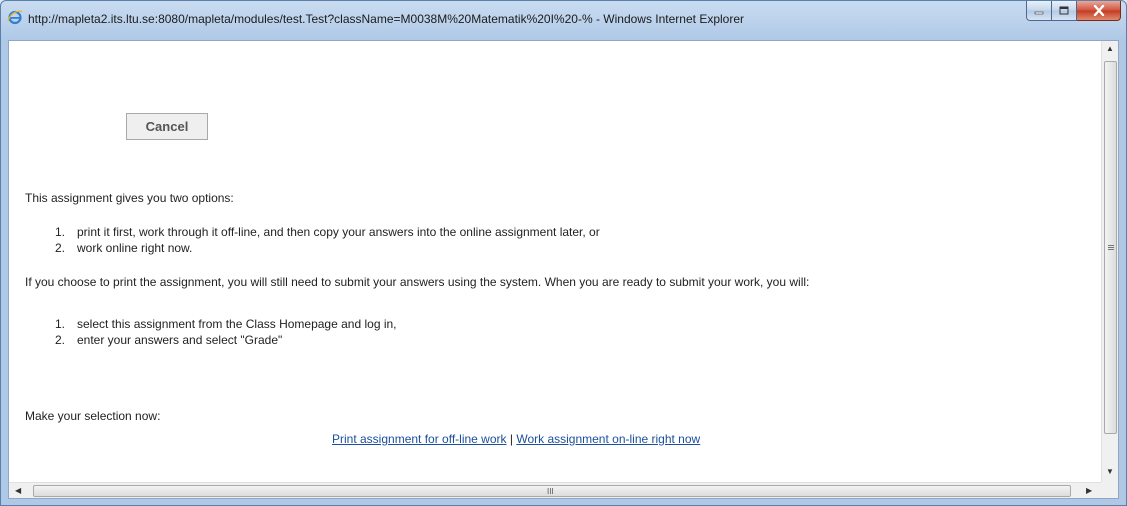 The width and height of the screenshot is (1127, 506). What do you see at coordinates (18, 490) in the screenshot?
I see `scroll-left-icon: ◀` at bounding box center [18, 490].